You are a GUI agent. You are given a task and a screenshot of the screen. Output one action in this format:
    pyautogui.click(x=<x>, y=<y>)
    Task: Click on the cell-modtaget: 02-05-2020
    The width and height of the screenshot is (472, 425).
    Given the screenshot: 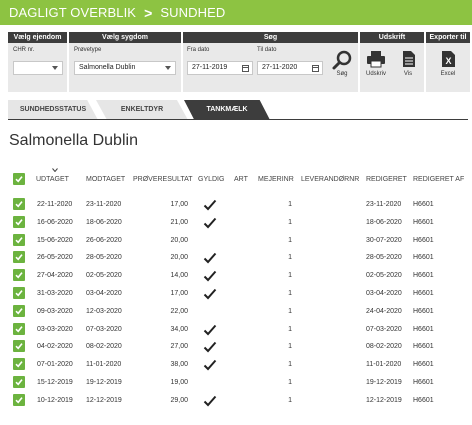 What is the action you would take?
    pyautogui.click(x=104, y=276)
    